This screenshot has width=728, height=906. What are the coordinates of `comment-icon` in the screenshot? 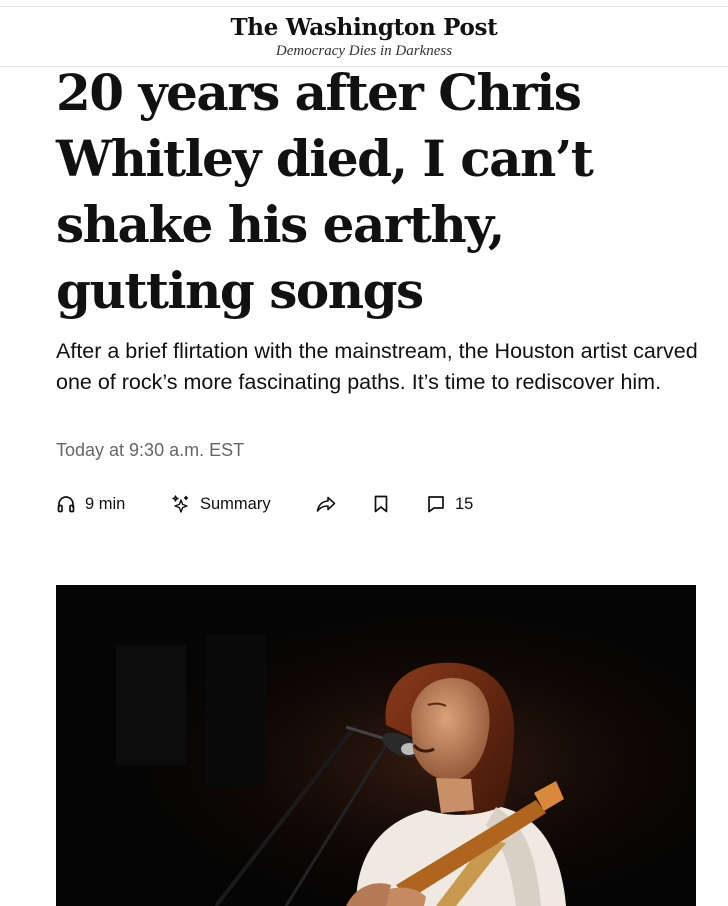 It's located at (436, 504).